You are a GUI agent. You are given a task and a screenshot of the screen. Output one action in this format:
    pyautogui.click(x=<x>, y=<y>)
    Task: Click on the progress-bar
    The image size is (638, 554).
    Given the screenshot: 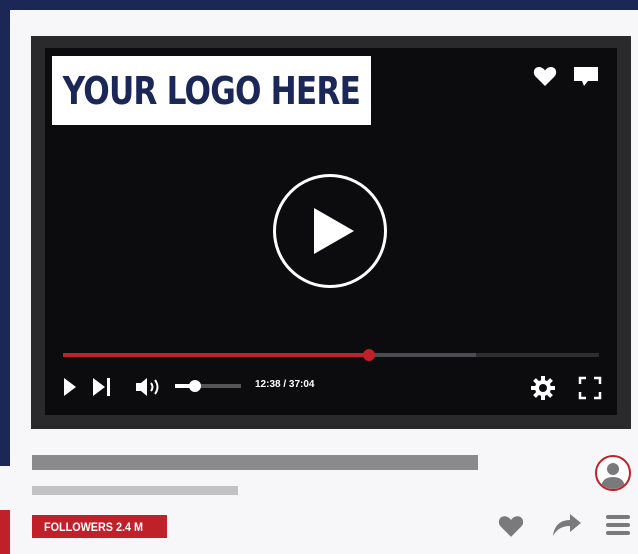 What is the action you would take?
    pyautogui.click(x=331, y=355)
    